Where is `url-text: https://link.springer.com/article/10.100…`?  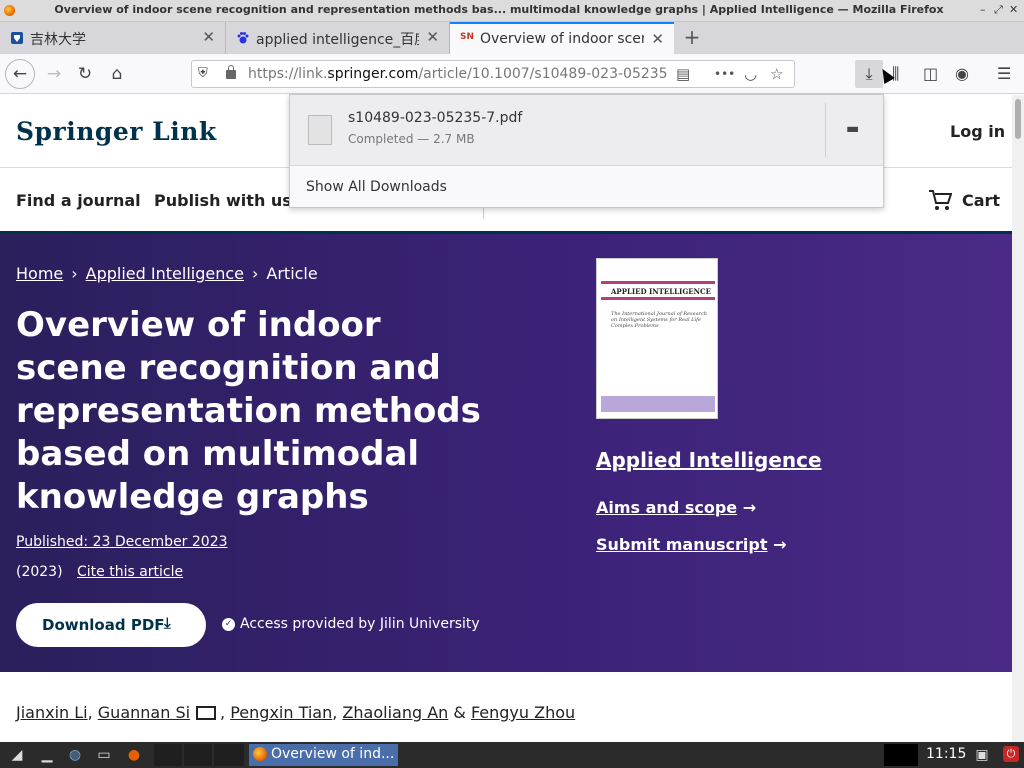 url-text: https://link.springer.com/article/10.100… is located at coordinates (458, 74).